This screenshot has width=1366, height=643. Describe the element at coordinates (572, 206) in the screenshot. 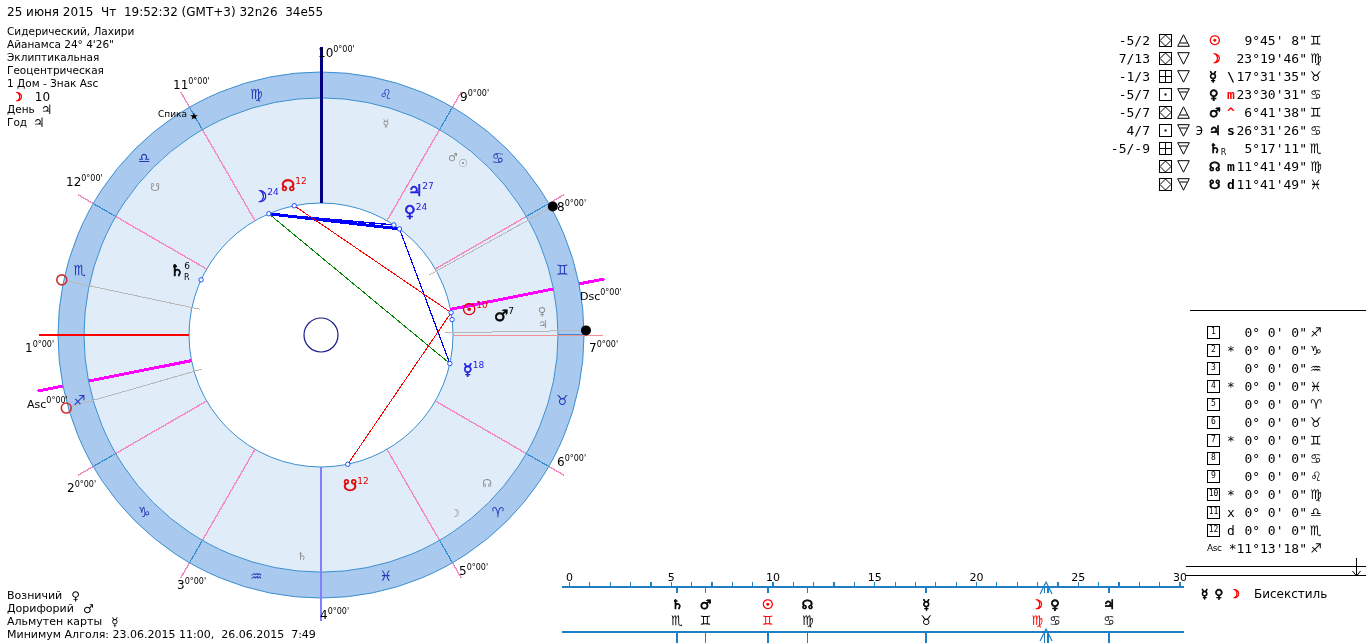

I see `house-cusp-label: 8$^{0°00'}$` at that location.